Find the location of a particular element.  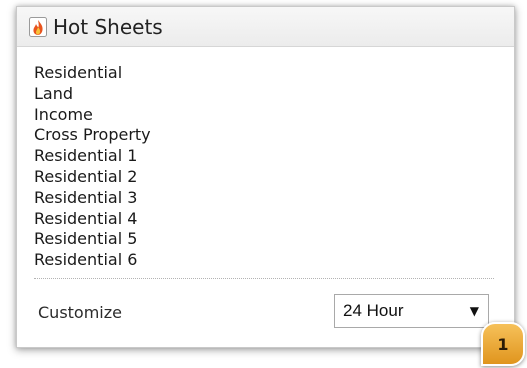

list-item-residential: Residential is located at coordinates (92, 73).